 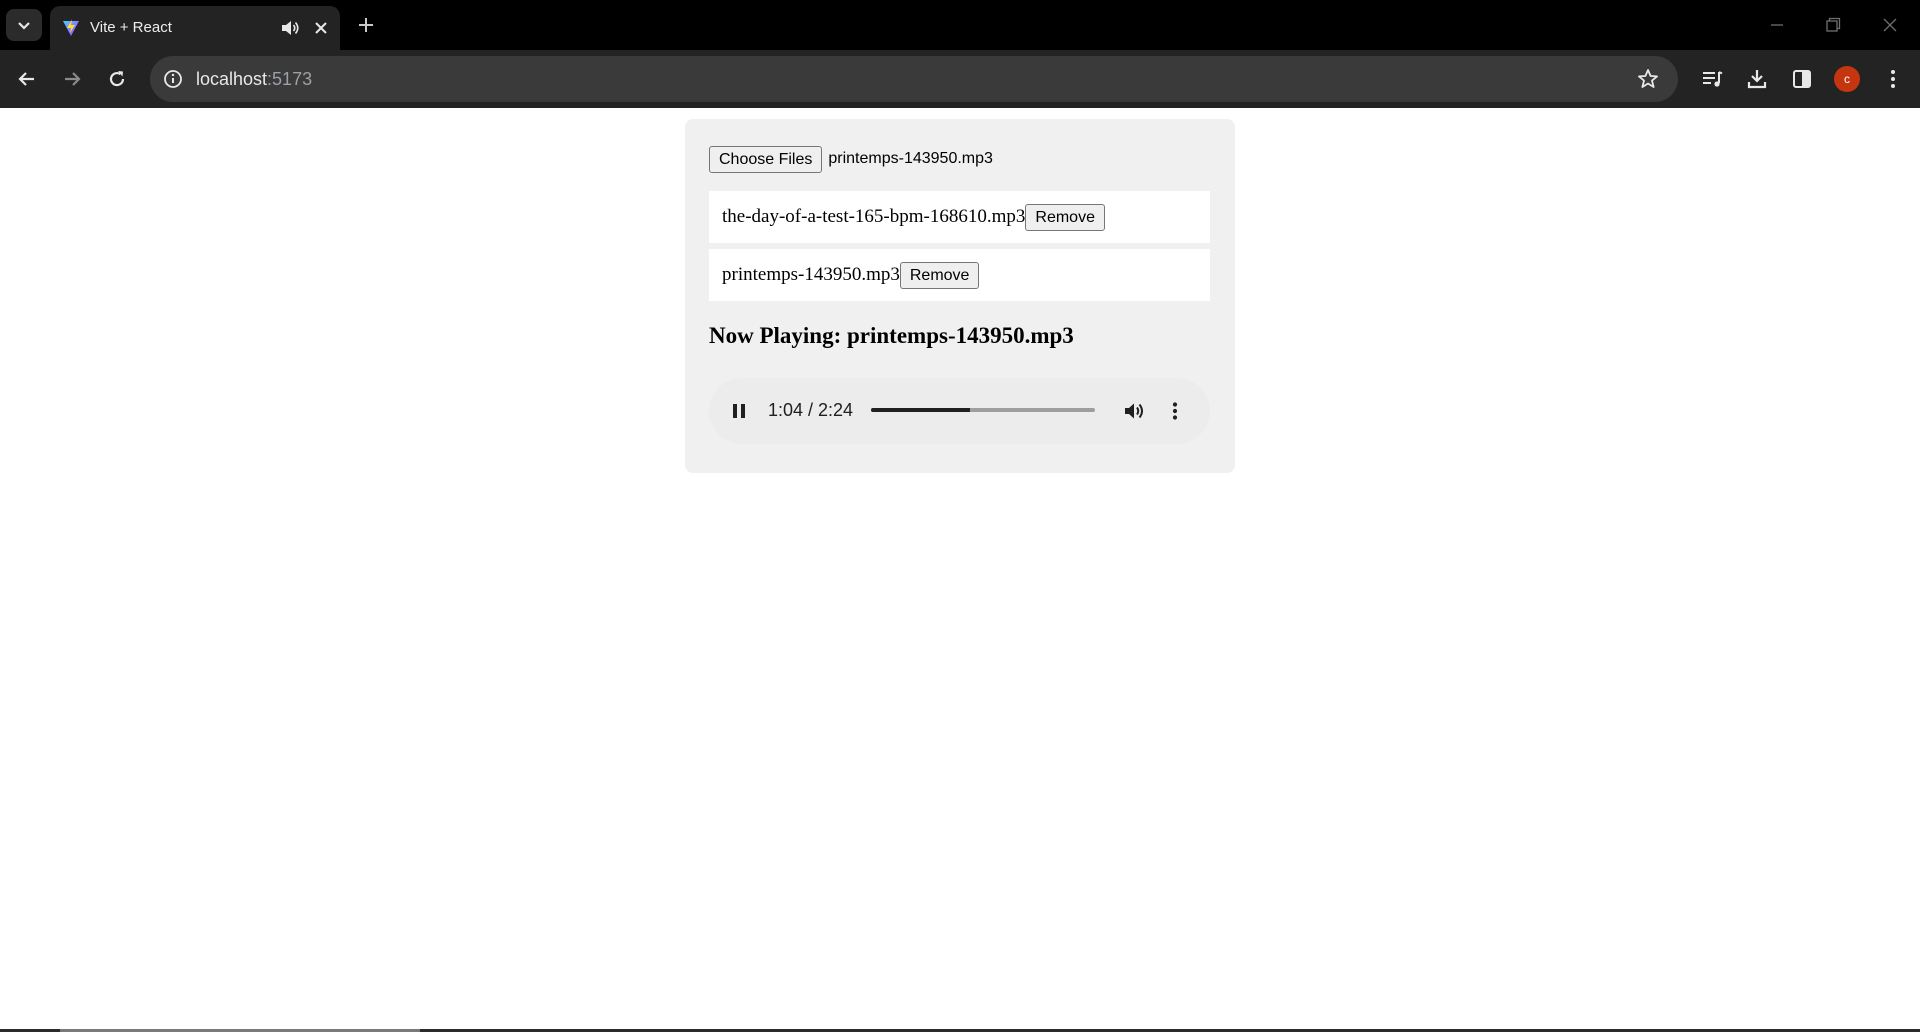 I want to click on url-host: localhost, so click(x=232, y=79).